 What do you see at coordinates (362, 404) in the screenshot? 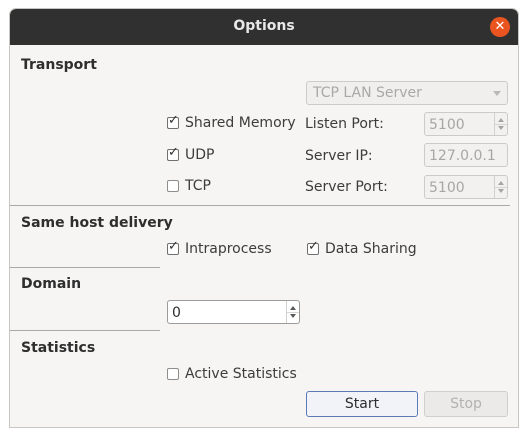
I see `start-button: Start` at bounding box center [362, 404].